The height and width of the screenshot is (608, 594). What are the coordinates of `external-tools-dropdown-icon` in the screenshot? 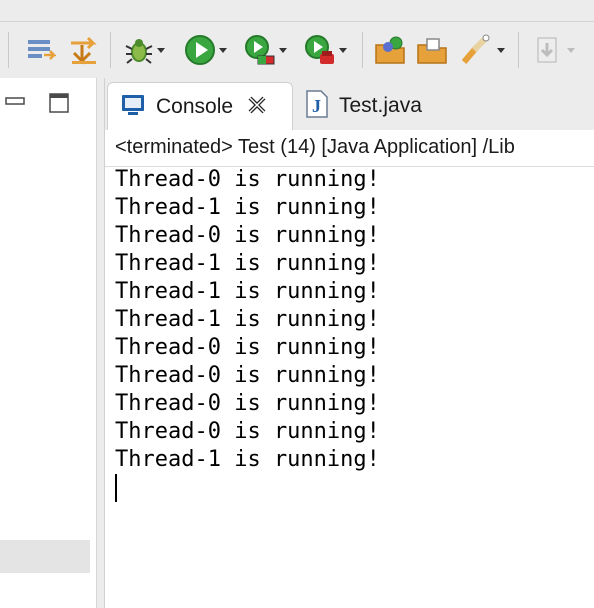 It's located at (343, 50).